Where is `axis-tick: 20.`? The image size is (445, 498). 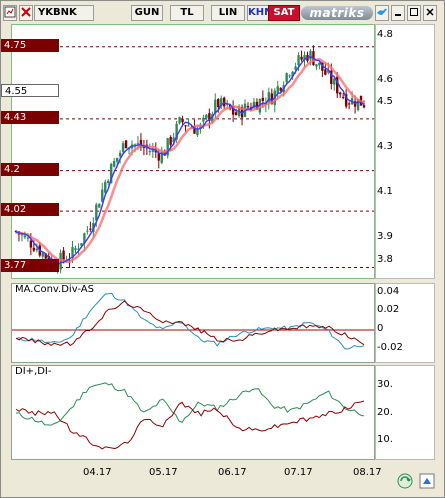
axis-tick: 20. is located at coordinates (385, 412).